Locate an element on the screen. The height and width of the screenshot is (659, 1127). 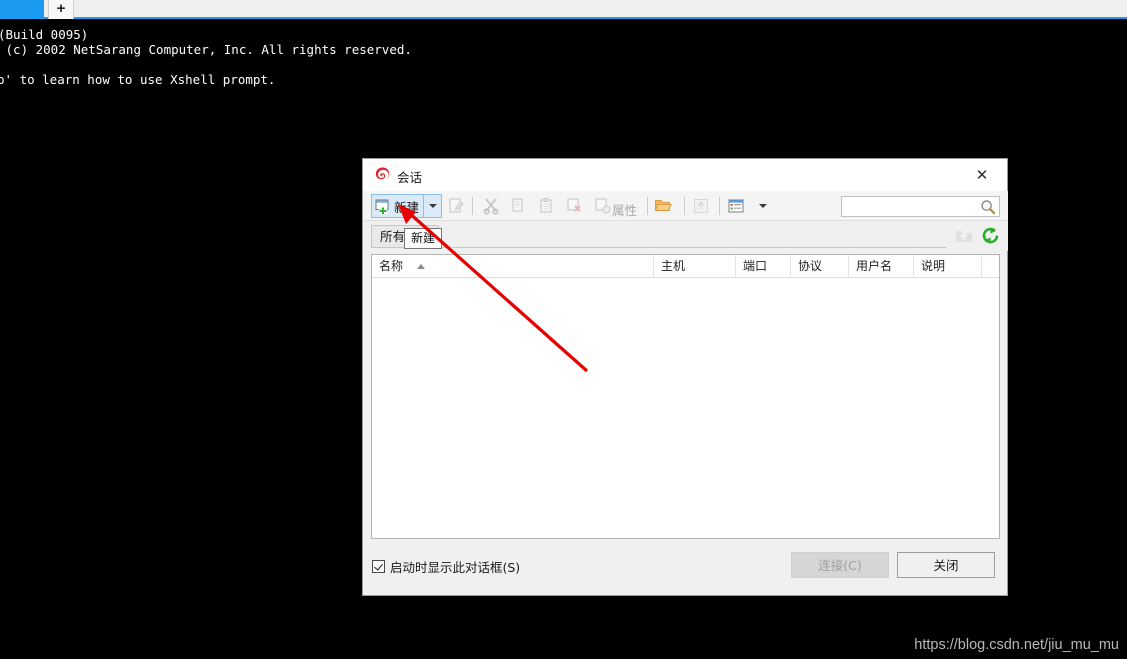
column-header-label: 端口 is located at coordinates (755, 266).